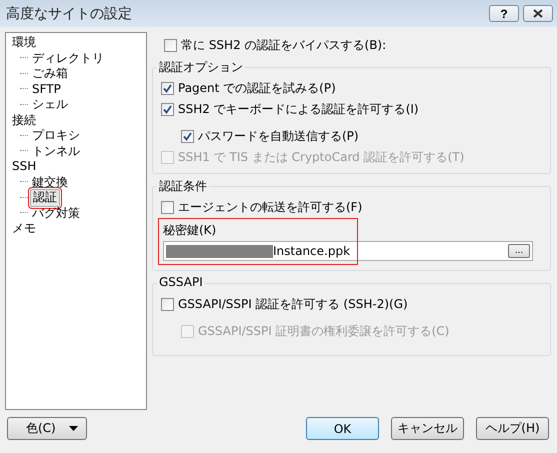 This screenshot has width=557, height=453. Describe the element at coordinates (293, 304) in the screenshot. I see `checkbox-label: GSSAPI/SSPI 認証を許可する (SSH-2)(G)` at that location.